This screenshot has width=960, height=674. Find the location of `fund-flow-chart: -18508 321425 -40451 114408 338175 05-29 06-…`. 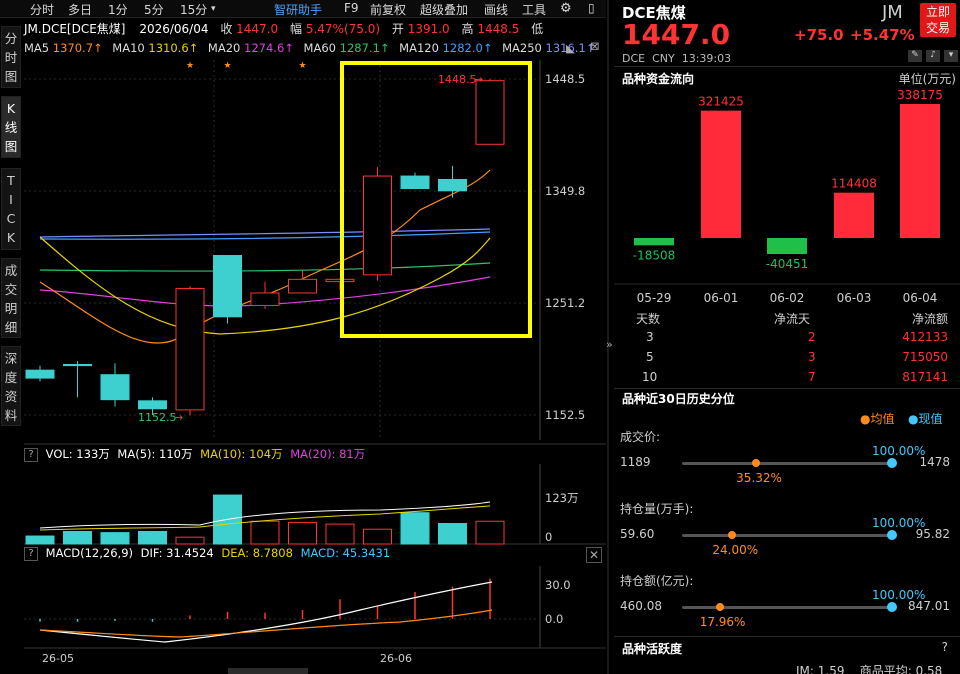

fund-flow-chart: -18508 321425 -40451 114408 338175 05-29 06-… is located at coordinates (787, 196).